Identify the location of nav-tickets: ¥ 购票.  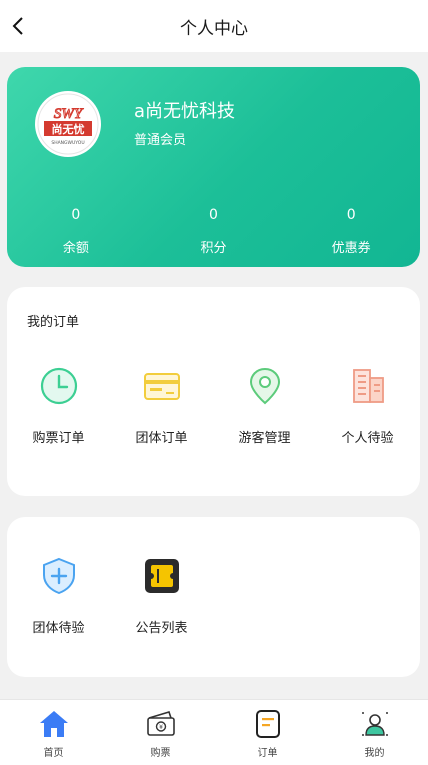
(160, 732).